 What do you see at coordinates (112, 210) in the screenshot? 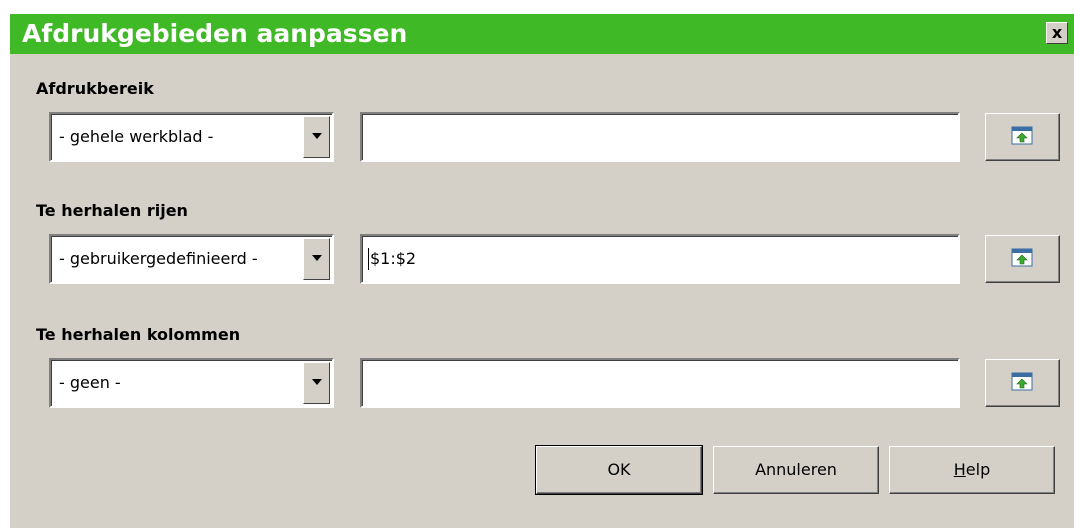
I see `repeat-rows-label: Te herhalen rijen` at bounding box center [112, 210].